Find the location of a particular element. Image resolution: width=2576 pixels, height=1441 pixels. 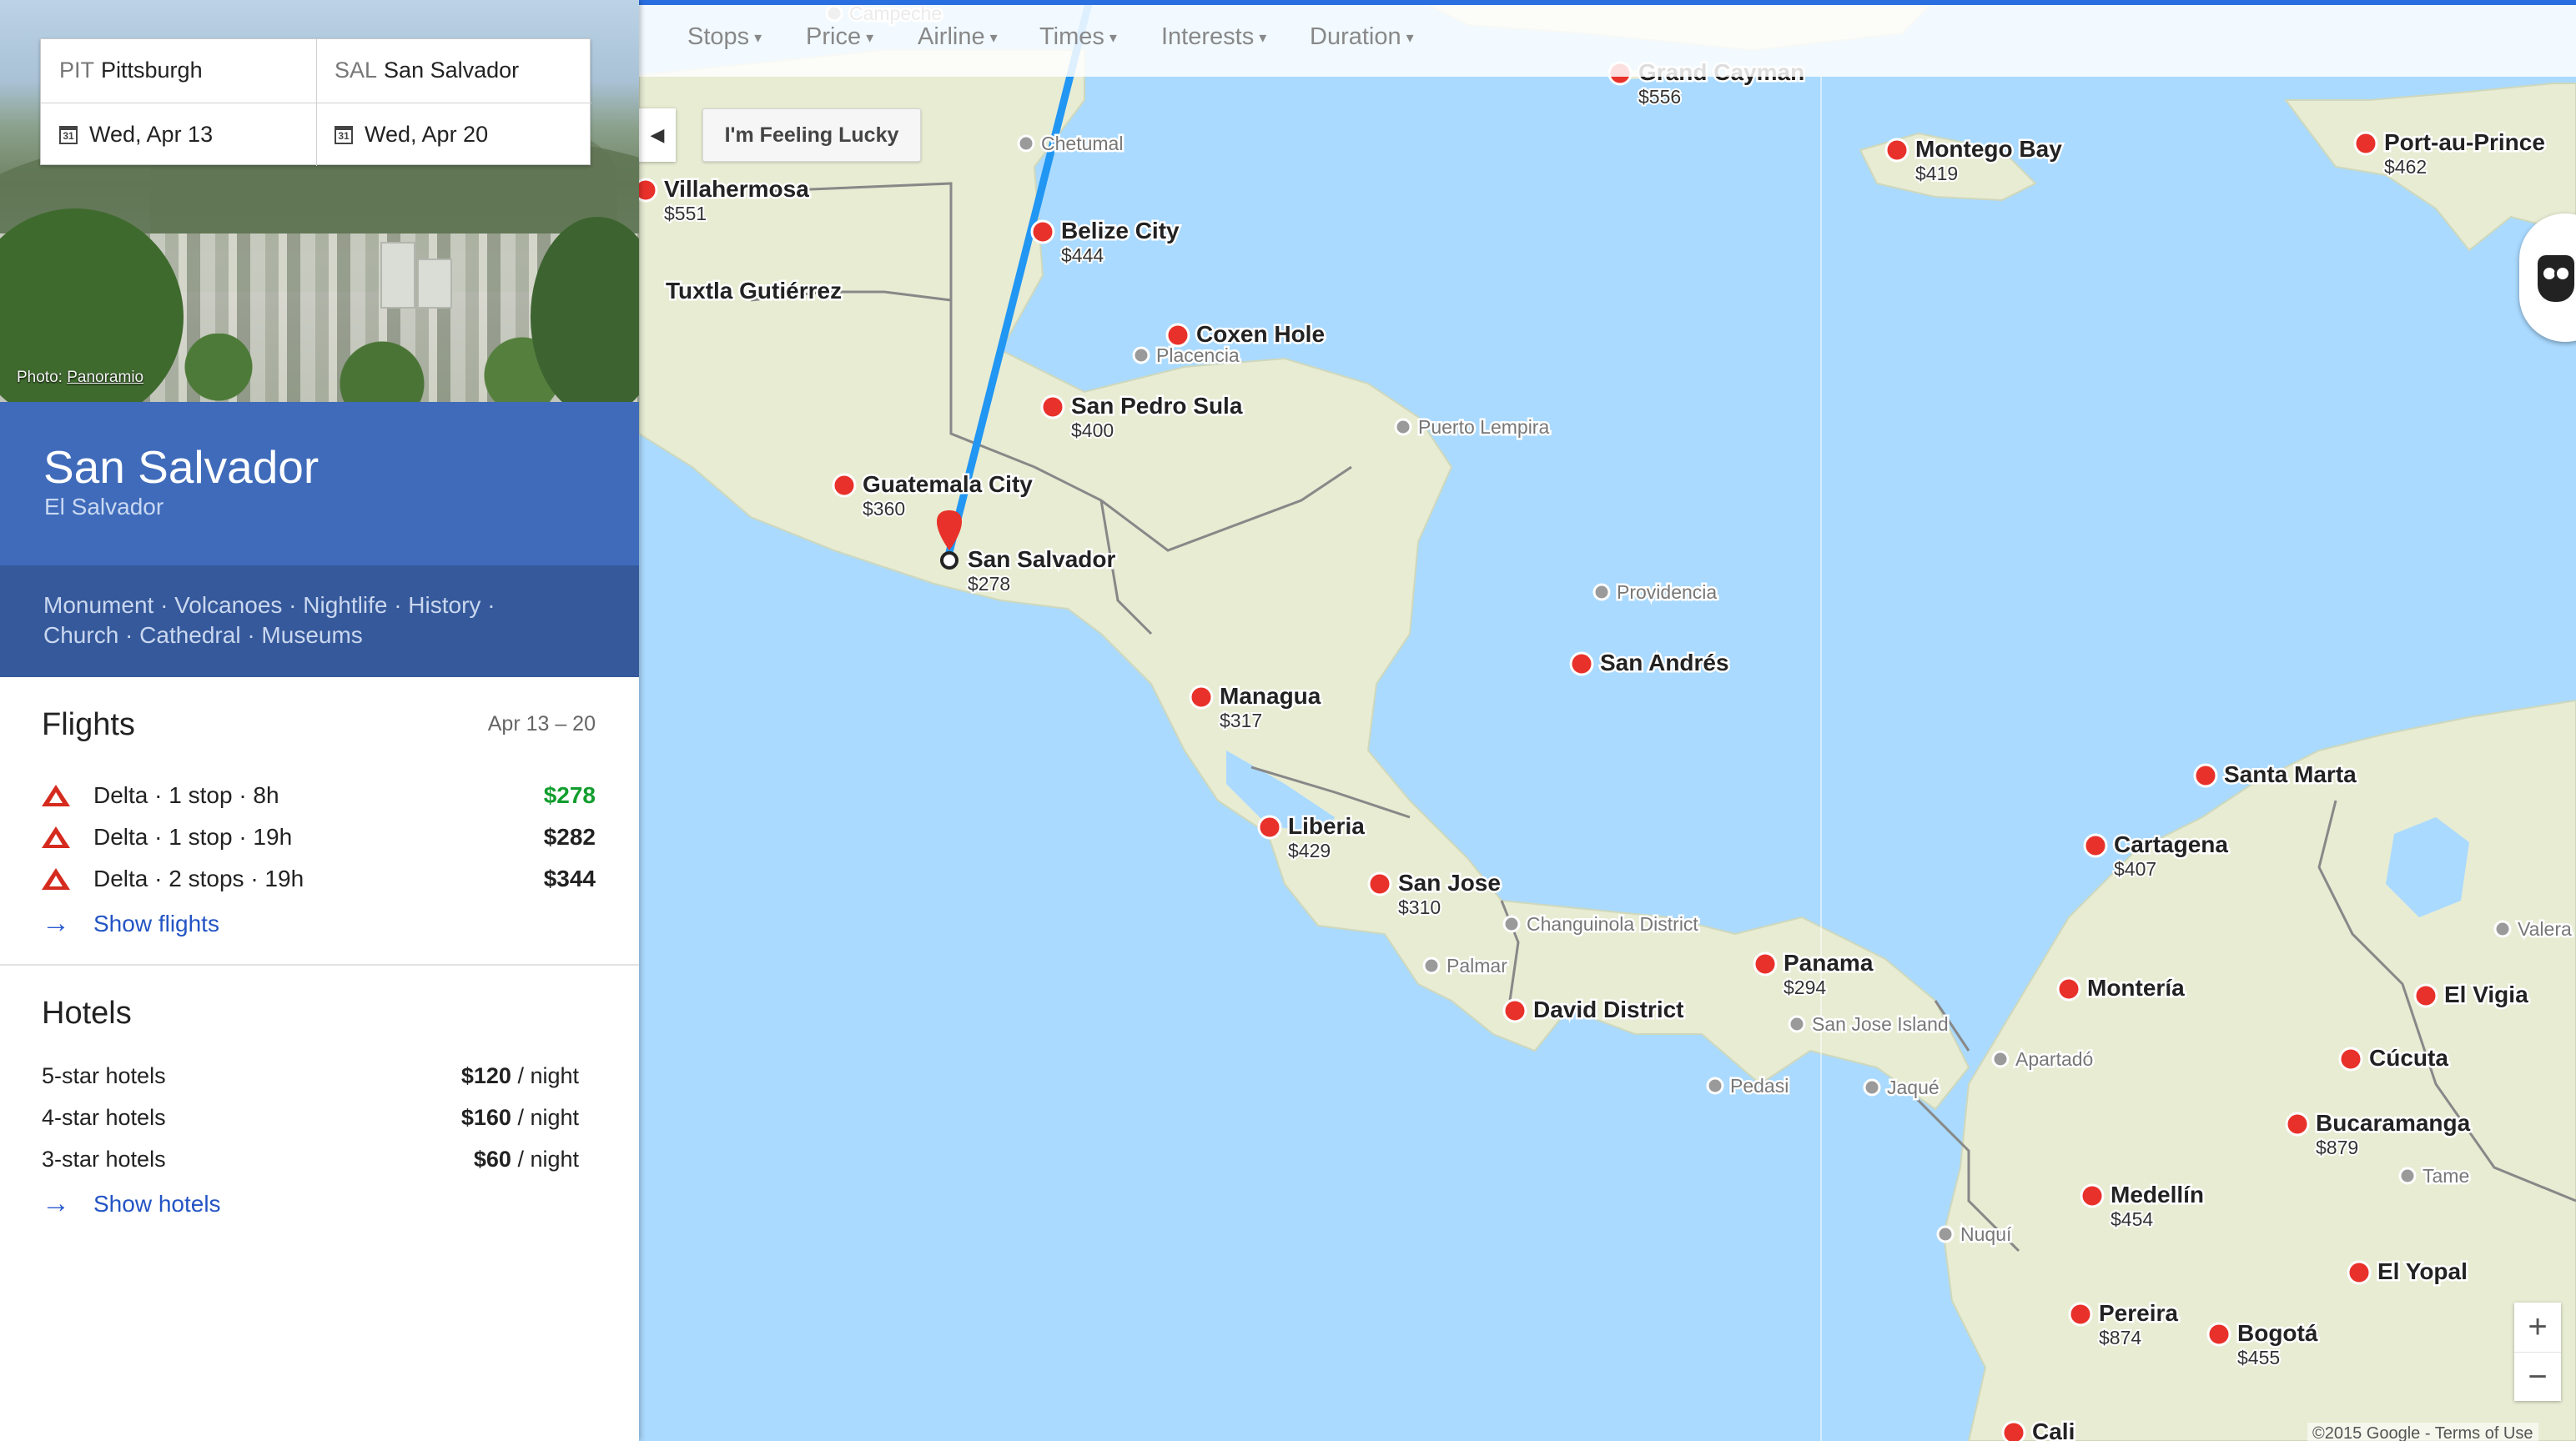

city-label: Changuinola District is located at coordinates (1613, 924).